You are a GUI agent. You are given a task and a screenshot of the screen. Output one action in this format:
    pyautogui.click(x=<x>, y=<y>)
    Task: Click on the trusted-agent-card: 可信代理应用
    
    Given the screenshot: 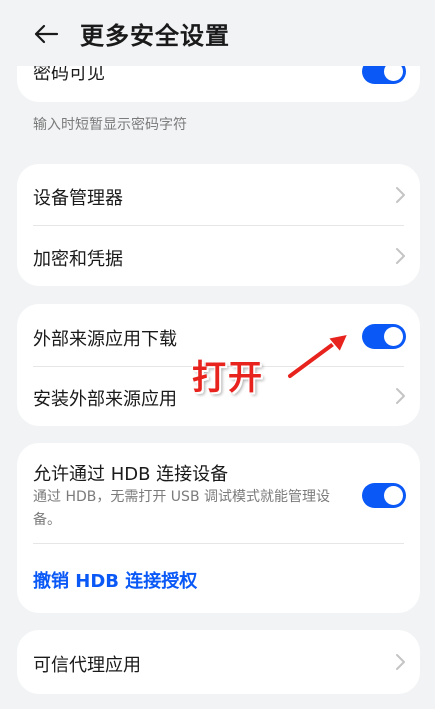 What is the action you would take?
    pyautogui.click(x=218, y=662)
    